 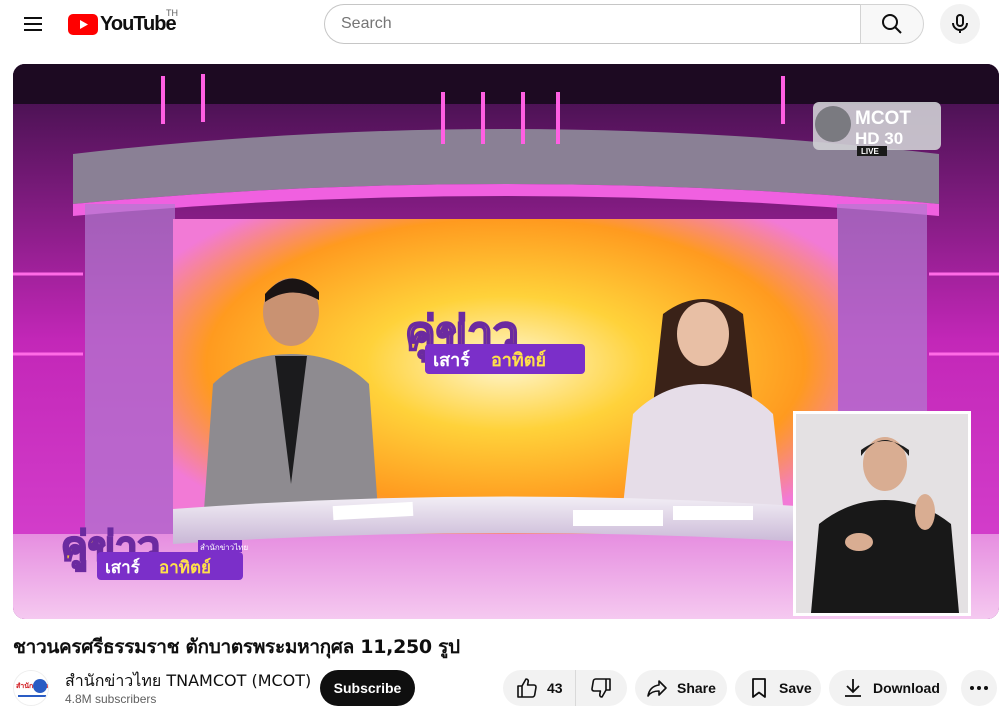 I want to click on search-box, so click(x=592, y=24).